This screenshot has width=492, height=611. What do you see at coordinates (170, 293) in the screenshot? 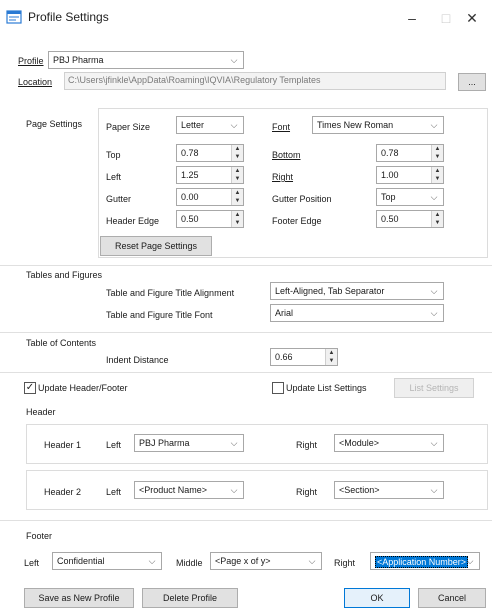
I see `title-alignment-label: Table and Figure Title Alignment` at bounding box center [170, 293].